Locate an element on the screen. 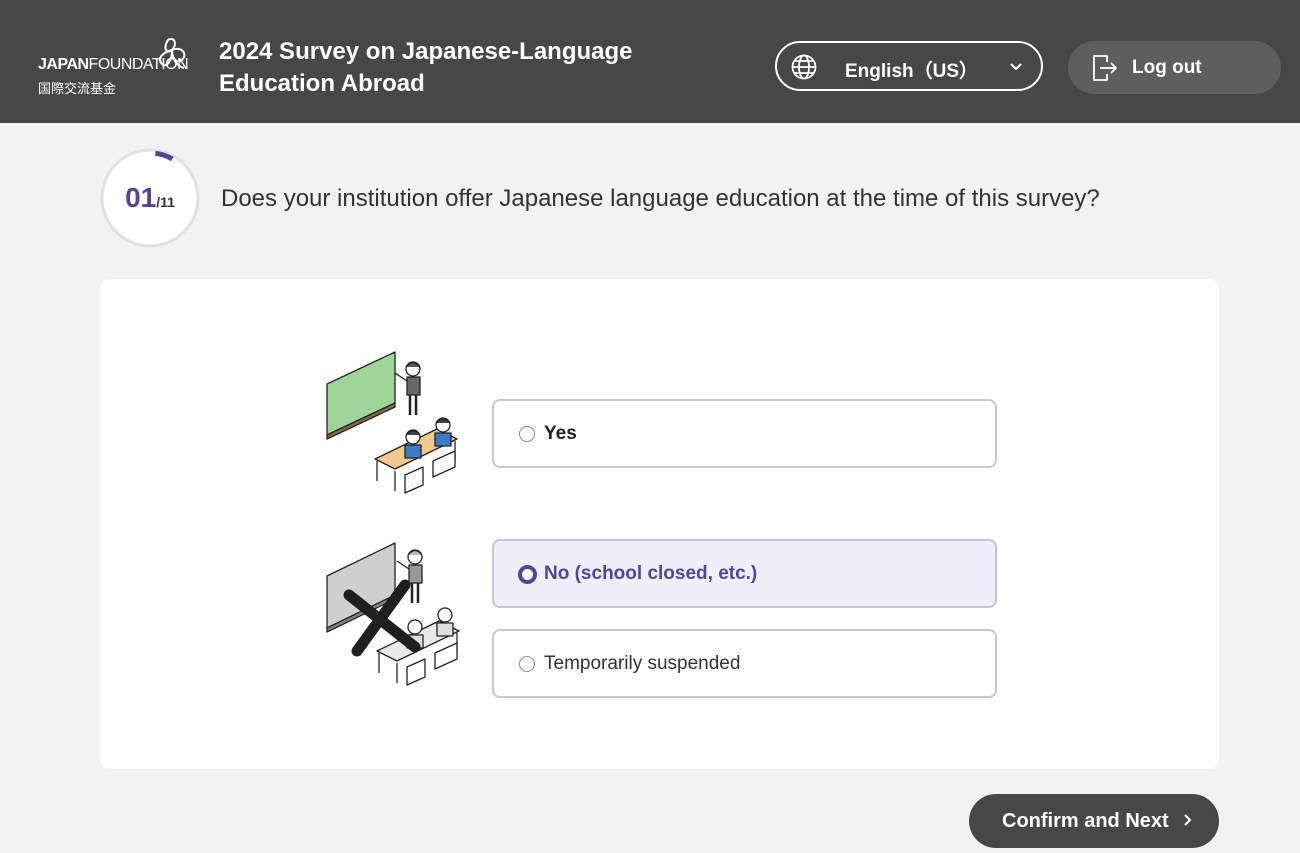 This screenshot has width=1300, height=853. globe-icon is located at coordinates (804, 67).